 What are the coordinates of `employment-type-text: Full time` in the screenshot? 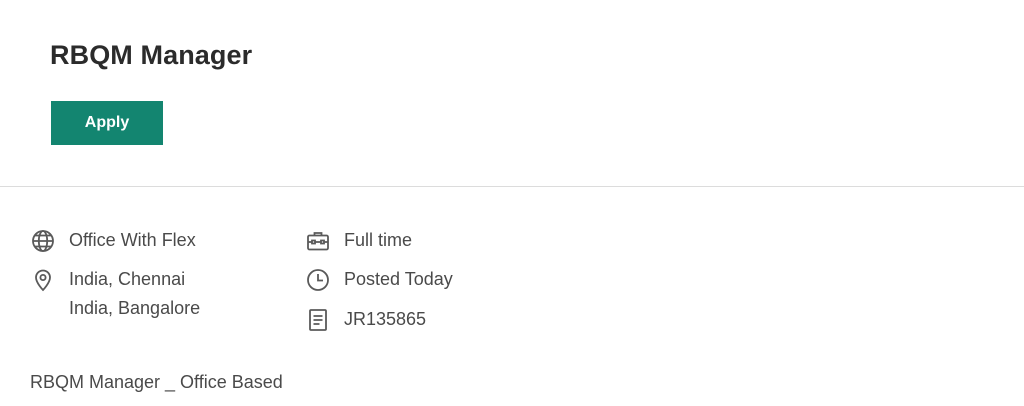 It's located at (378, 240).